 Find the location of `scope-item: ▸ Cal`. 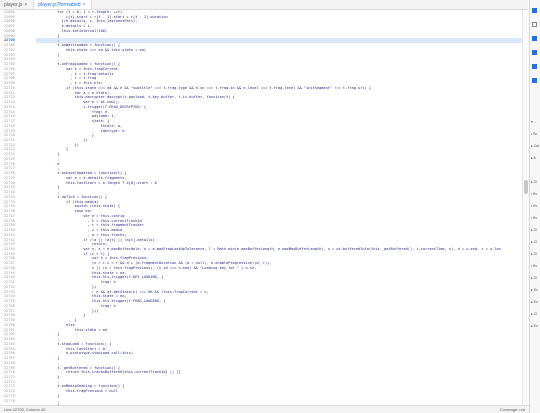

scope-item: ▸ Cal is located at coordinates (535, 146).